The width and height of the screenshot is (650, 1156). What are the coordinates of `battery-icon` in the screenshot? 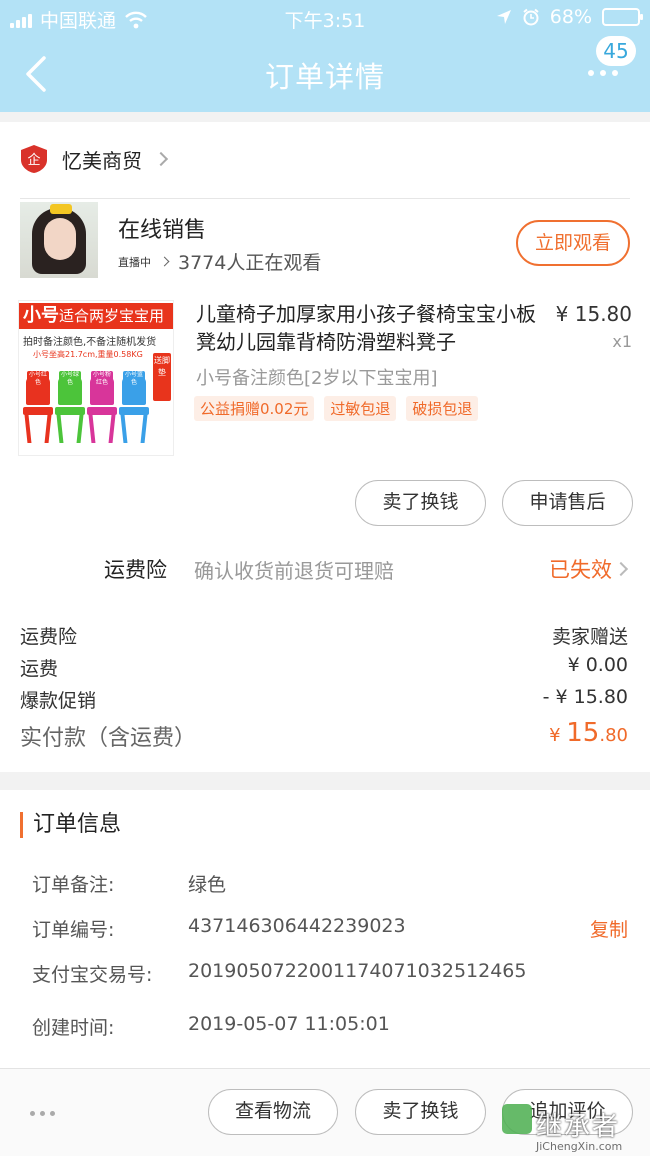 It's located at (622, 17).